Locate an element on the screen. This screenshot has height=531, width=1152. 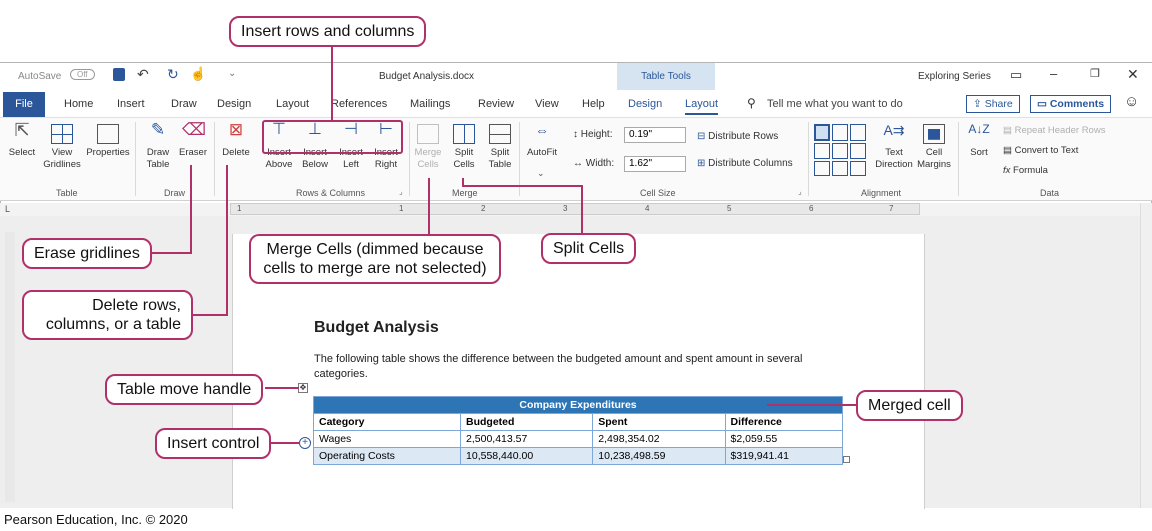
table-cell: 10,238,498.59 is located at coordinates (659, 456).